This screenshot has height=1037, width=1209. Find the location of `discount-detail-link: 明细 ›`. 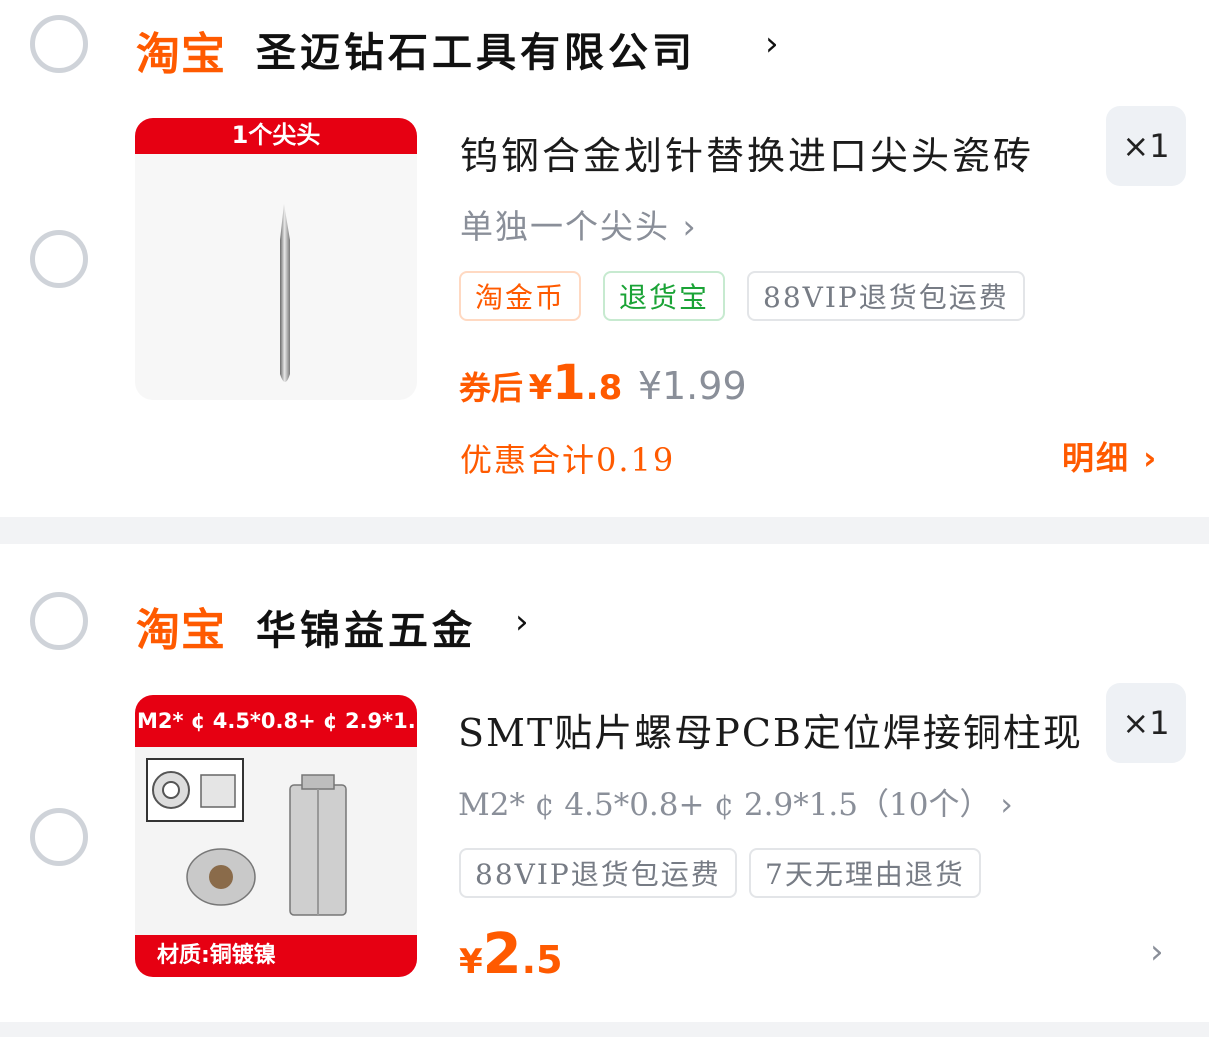

discount-detail-link: 明细 › is located at coordinates (1110, 456).